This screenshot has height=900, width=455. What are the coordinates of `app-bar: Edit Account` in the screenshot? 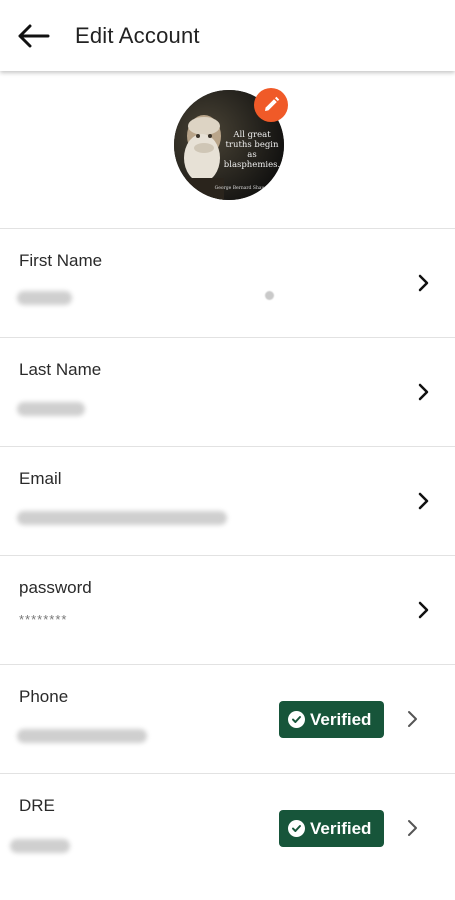 It's located at (227, 35).